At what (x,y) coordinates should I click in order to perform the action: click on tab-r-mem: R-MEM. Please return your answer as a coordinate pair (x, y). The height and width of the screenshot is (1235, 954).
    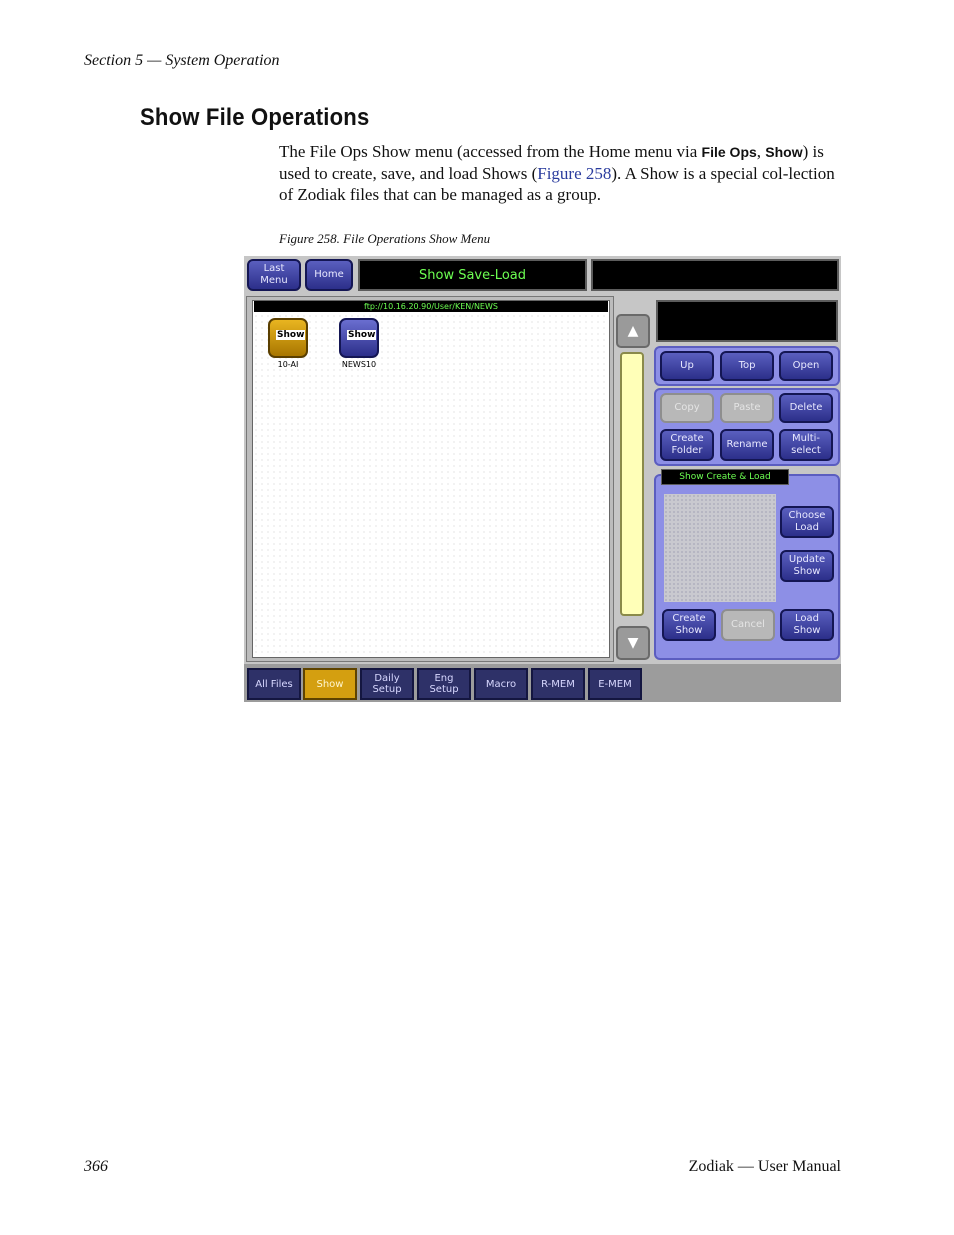
    Looking at the image, I should click on (558, 684).